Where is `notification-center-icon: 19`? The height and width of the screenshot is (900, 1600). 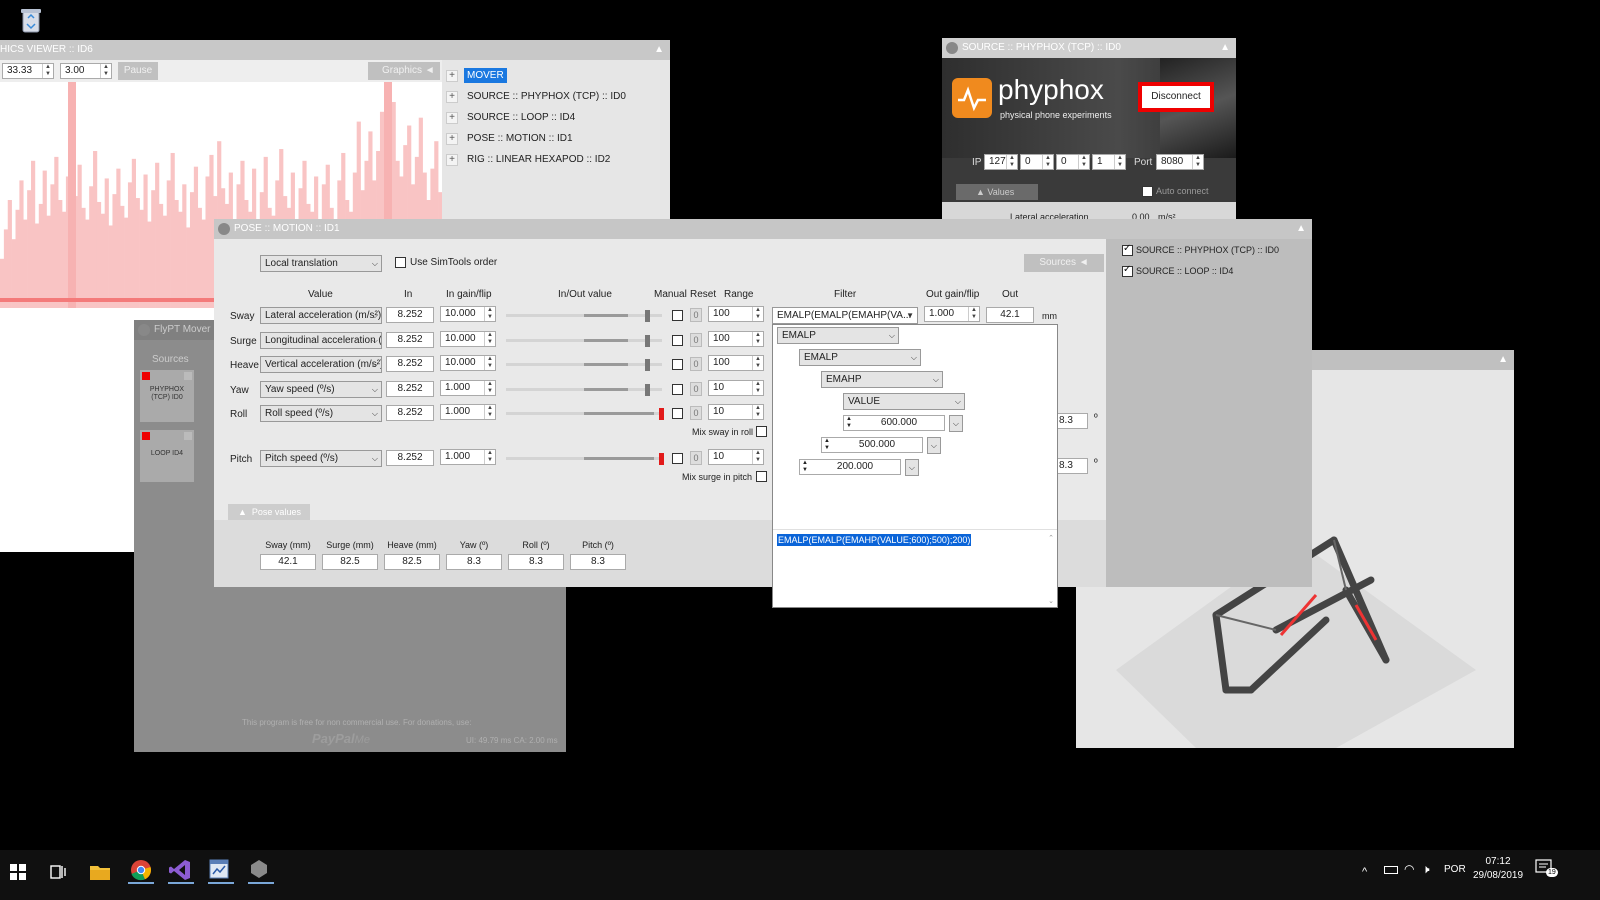 notification-center-icon: 19 is located at coordinates (1546, 868).